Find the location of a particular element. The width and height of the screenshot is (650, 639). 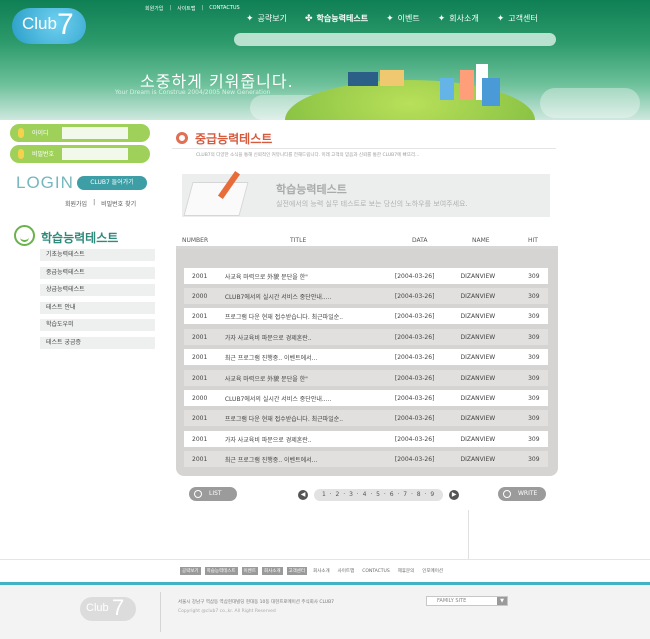

side-menu-item: 상급능력테스트 is located at coordinates (97, 290).